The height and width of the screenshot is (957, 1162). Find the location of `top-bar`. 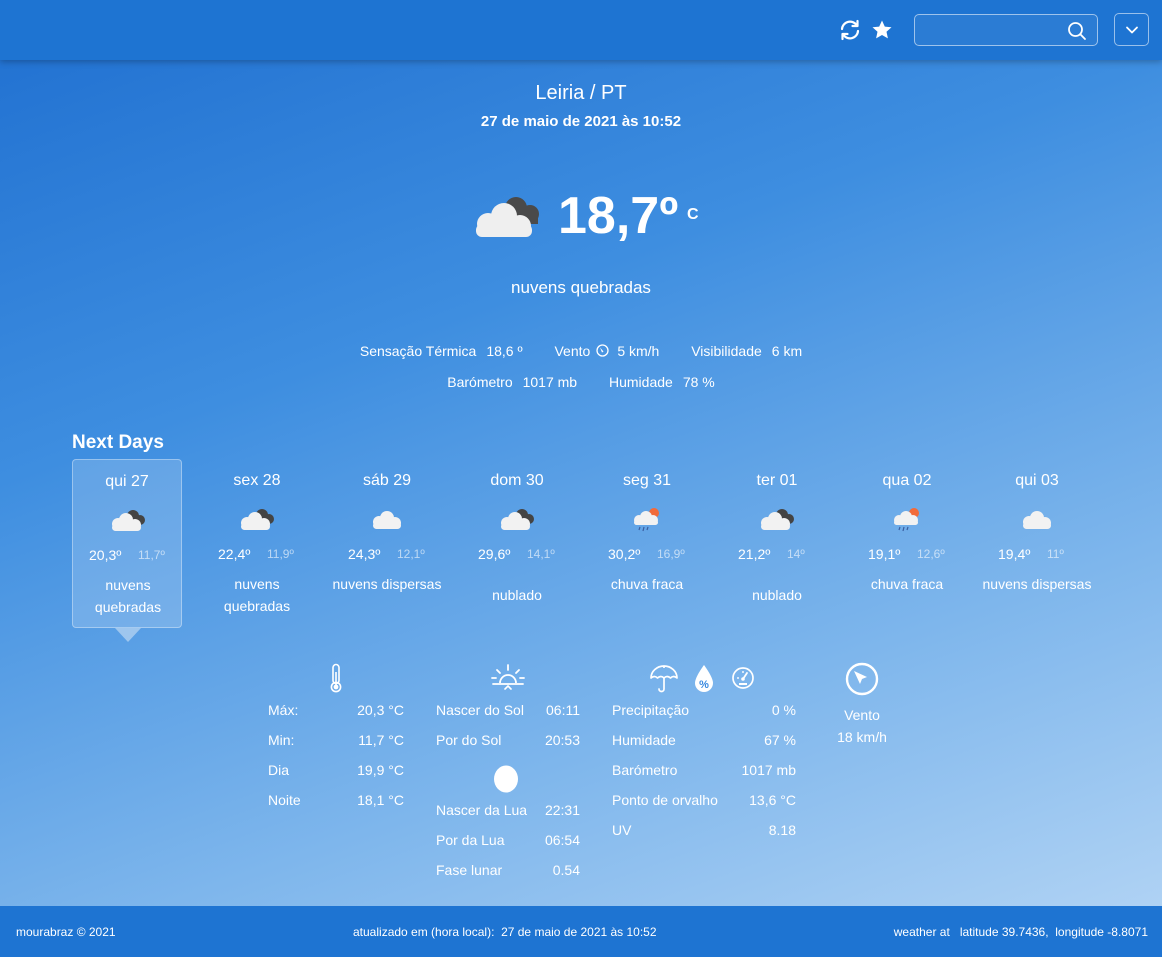

top-bar is located at coordinates (581, 30).